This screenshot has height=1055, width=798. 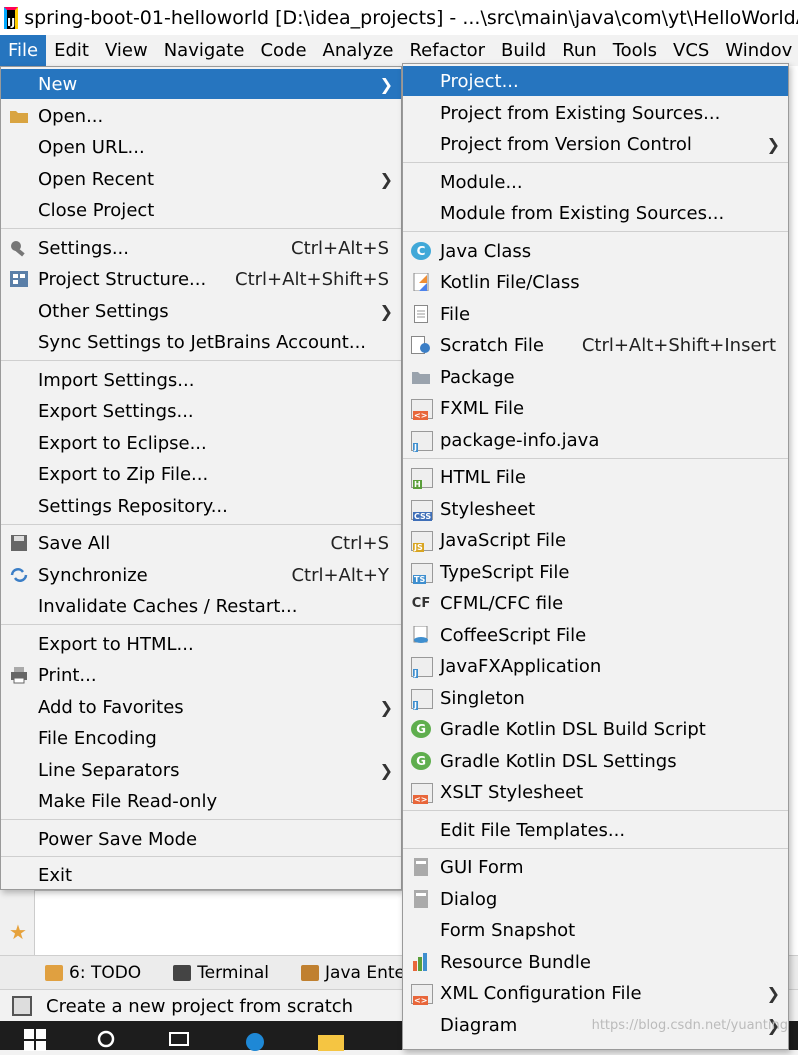 What do you see at coordinates (365, 973) in the screenshot?
I see `java-enterprise-tab-label: Java Ente` at bounding box center [365, 973].